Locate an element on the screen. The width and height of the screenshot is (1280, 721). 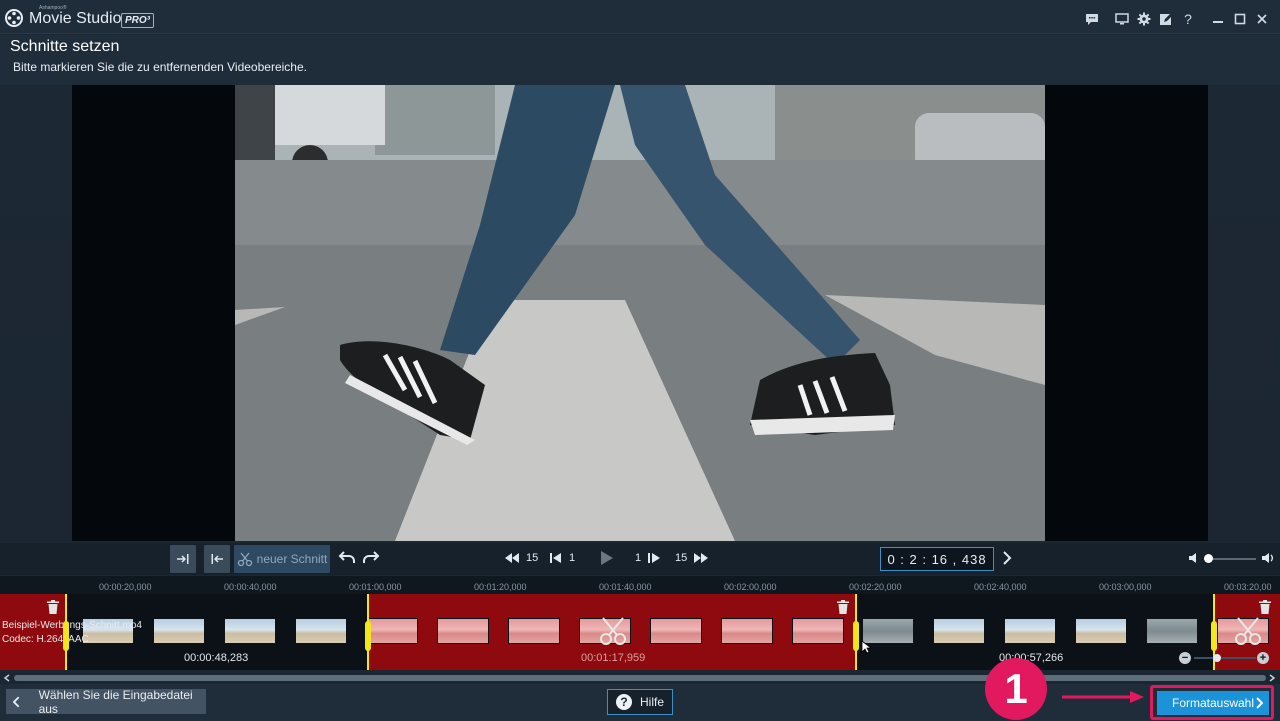
redo-icon is located at coordinates (371, 557).